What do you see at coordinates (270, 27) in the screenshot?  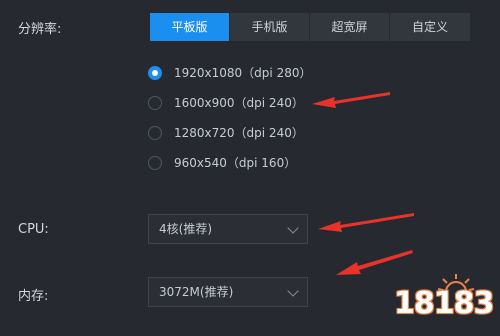 I see `tab-phone: 手机版` at bounding box center [270, 27].